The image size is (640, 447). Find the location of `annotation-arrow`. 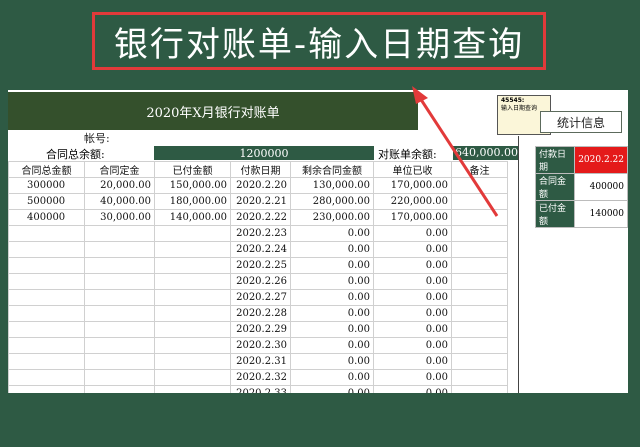

annotation-arrow is located at coordinates (455, 151).